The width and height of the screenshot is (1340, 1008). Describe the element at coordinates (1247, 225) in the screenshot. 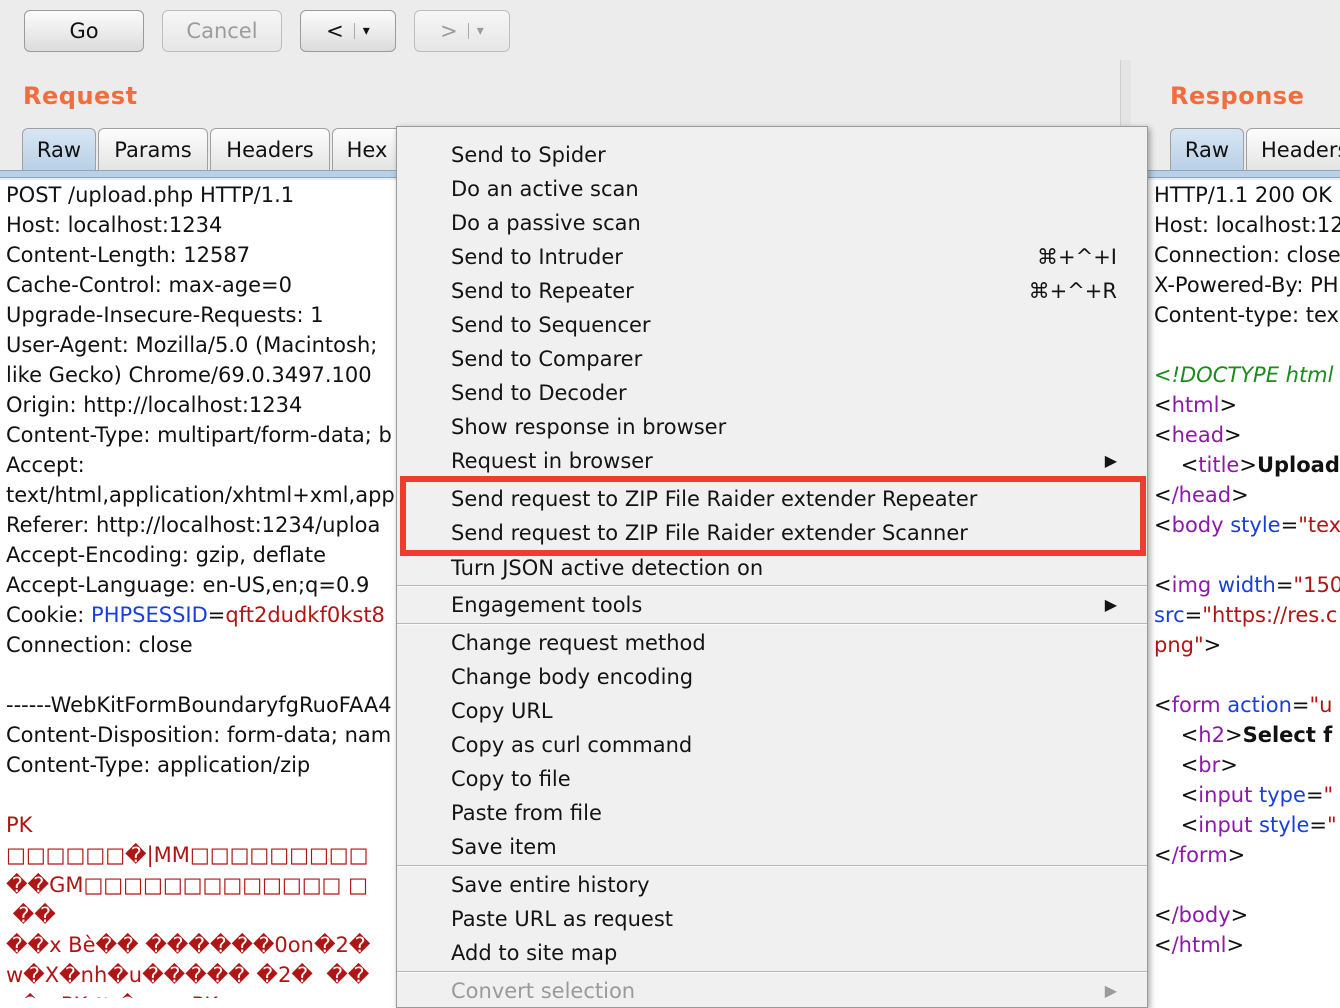

I see `response-line: Host: localhost:12` at that location.